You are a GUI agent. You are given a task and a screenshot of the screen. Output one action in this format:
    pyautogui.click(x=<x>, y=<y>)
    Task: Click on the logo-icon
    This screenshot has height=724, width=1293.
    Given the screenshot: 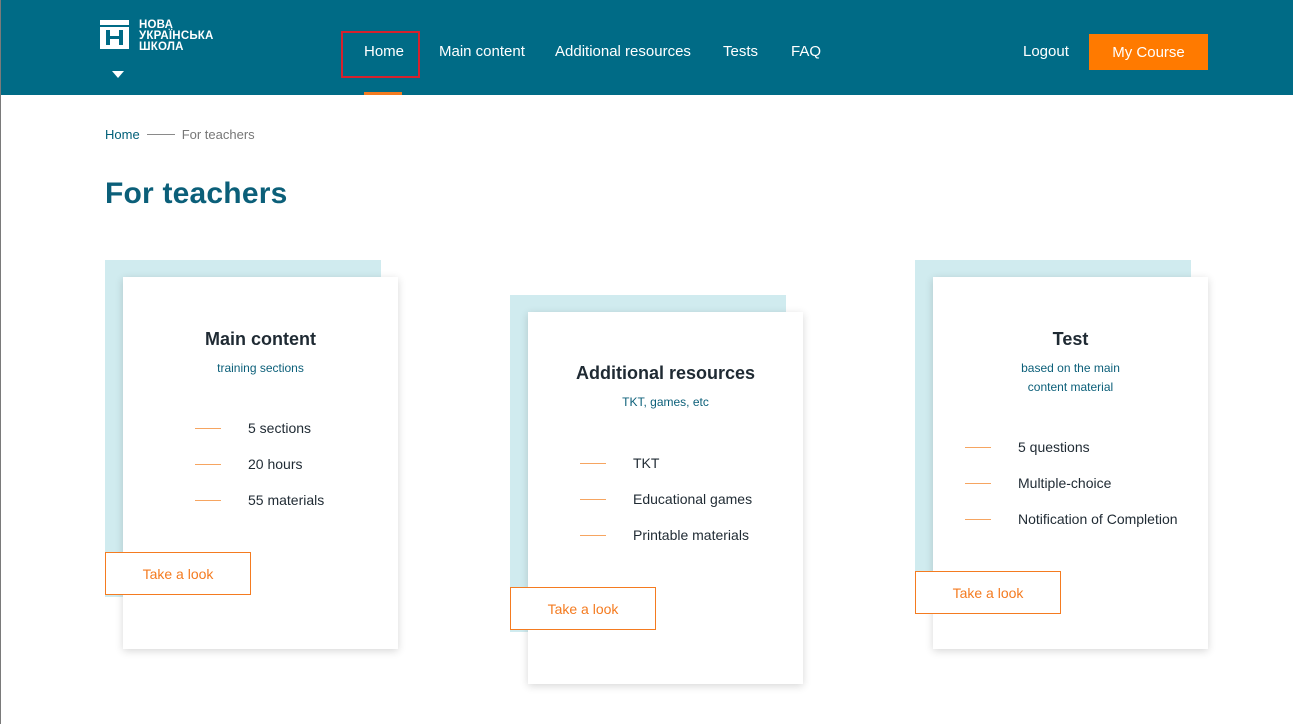 What is the action you would take?
    pyautogui.click(x=114, y=34)
    